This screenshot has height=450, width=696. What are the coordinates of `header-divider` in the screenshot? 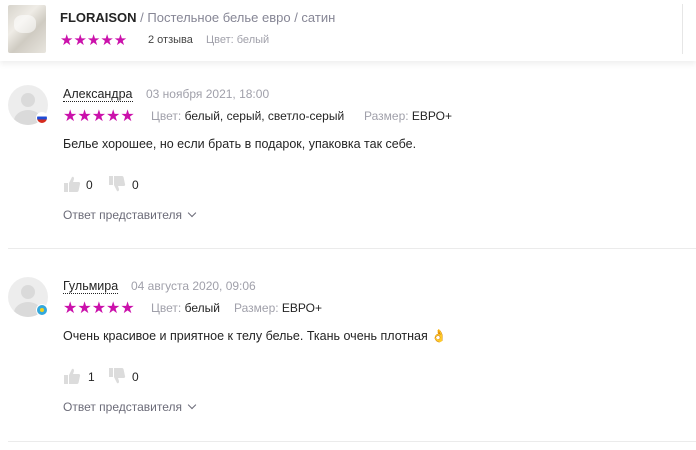 It's located at (682, 29).